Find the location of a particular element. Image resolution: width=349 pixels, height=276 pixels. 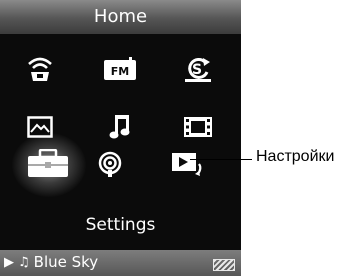

menu-item-podcast: S is located at coordinates (198, 69).